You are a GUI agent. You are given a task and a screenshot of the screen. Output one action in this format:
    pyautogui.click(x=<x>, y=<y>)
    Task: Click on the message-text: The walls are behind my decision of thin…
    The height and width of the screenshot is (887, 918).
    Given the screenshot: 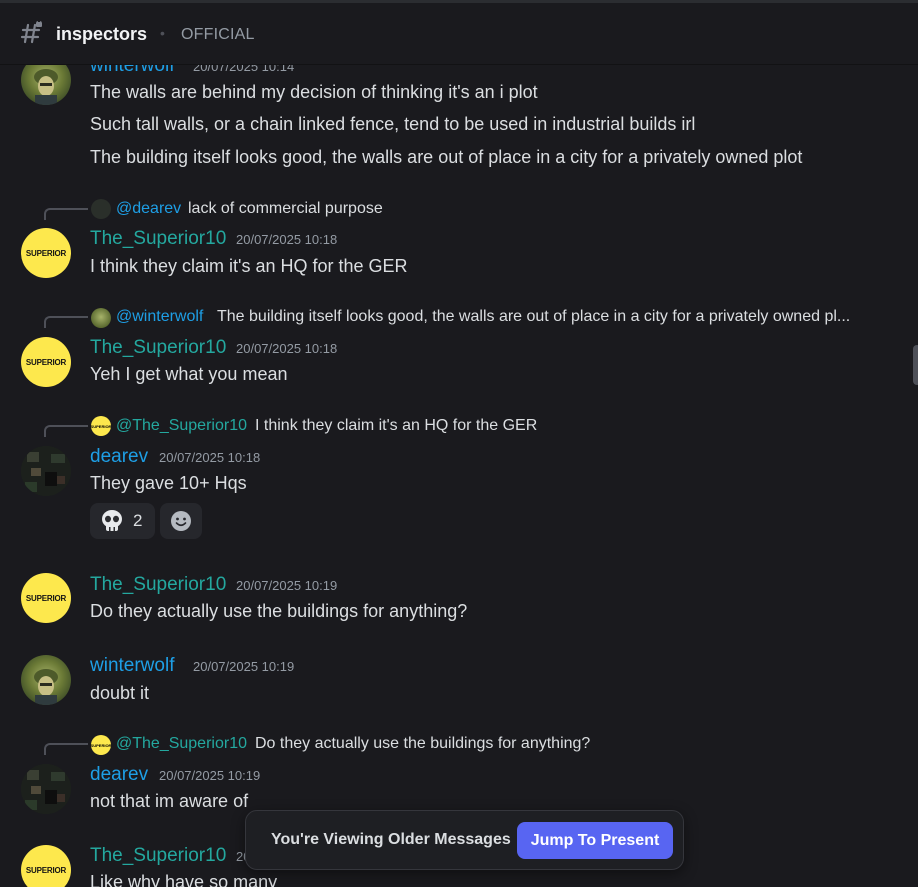 What is the action you would take?
    pyautogui.click(x=314, y=92)
    